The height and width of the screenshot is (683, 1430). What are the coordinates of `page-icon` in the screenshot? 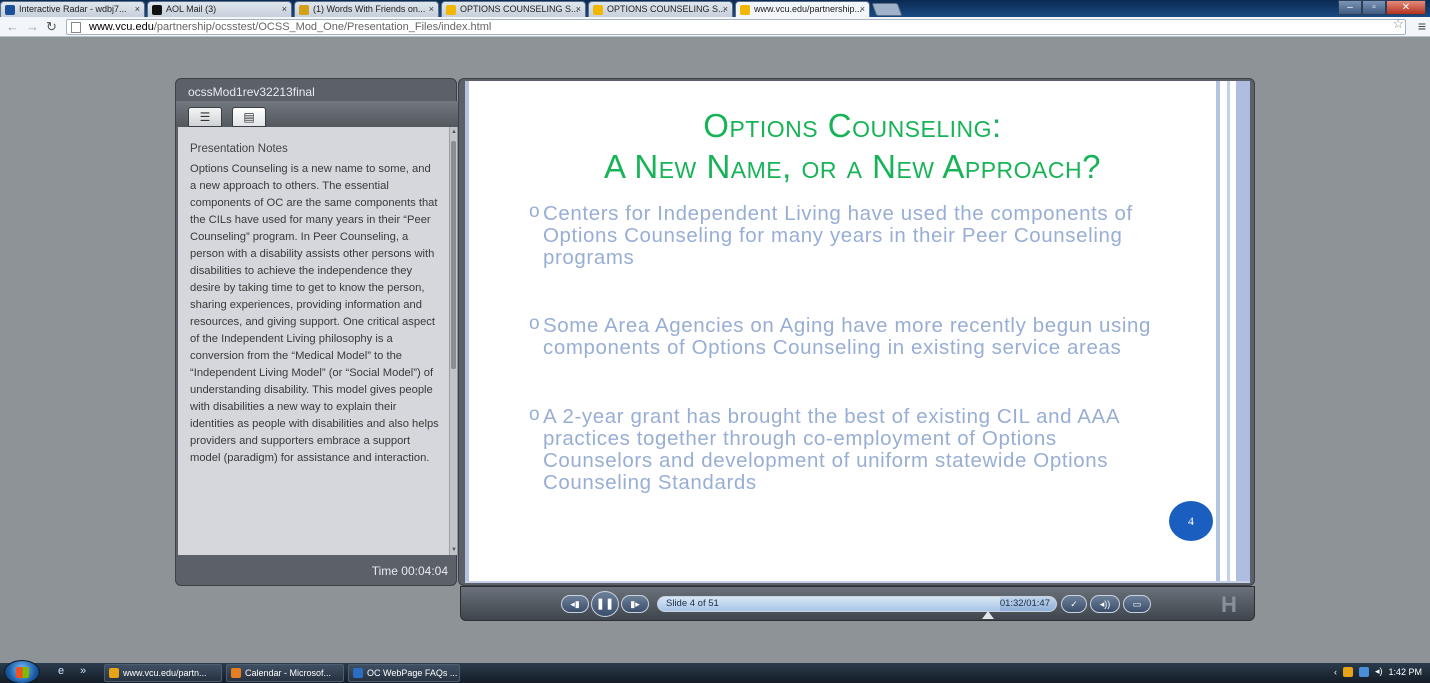 It's located at (76, 27).